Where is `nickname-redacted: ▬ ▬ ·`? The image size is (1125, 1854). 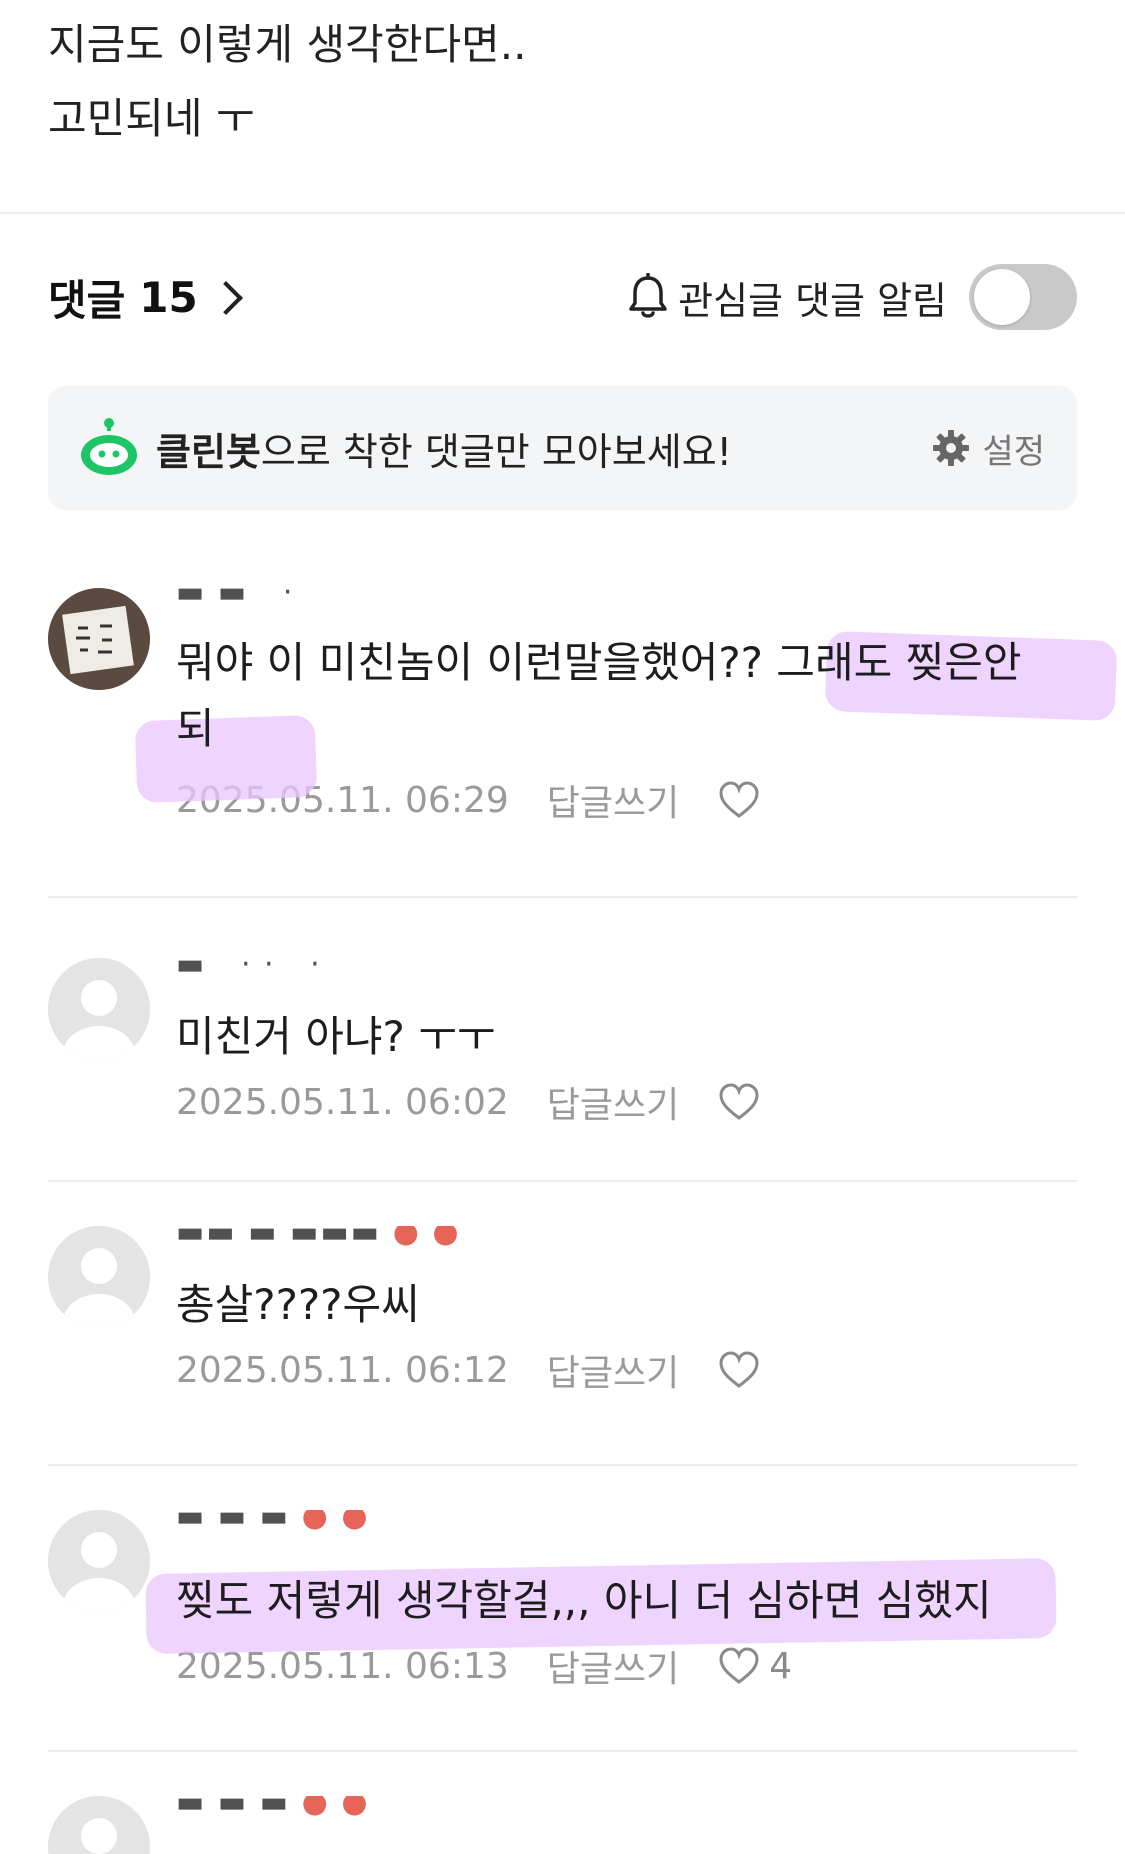 nickname-redacted: ▬ ▬ · is located at coordinates (626, 599).